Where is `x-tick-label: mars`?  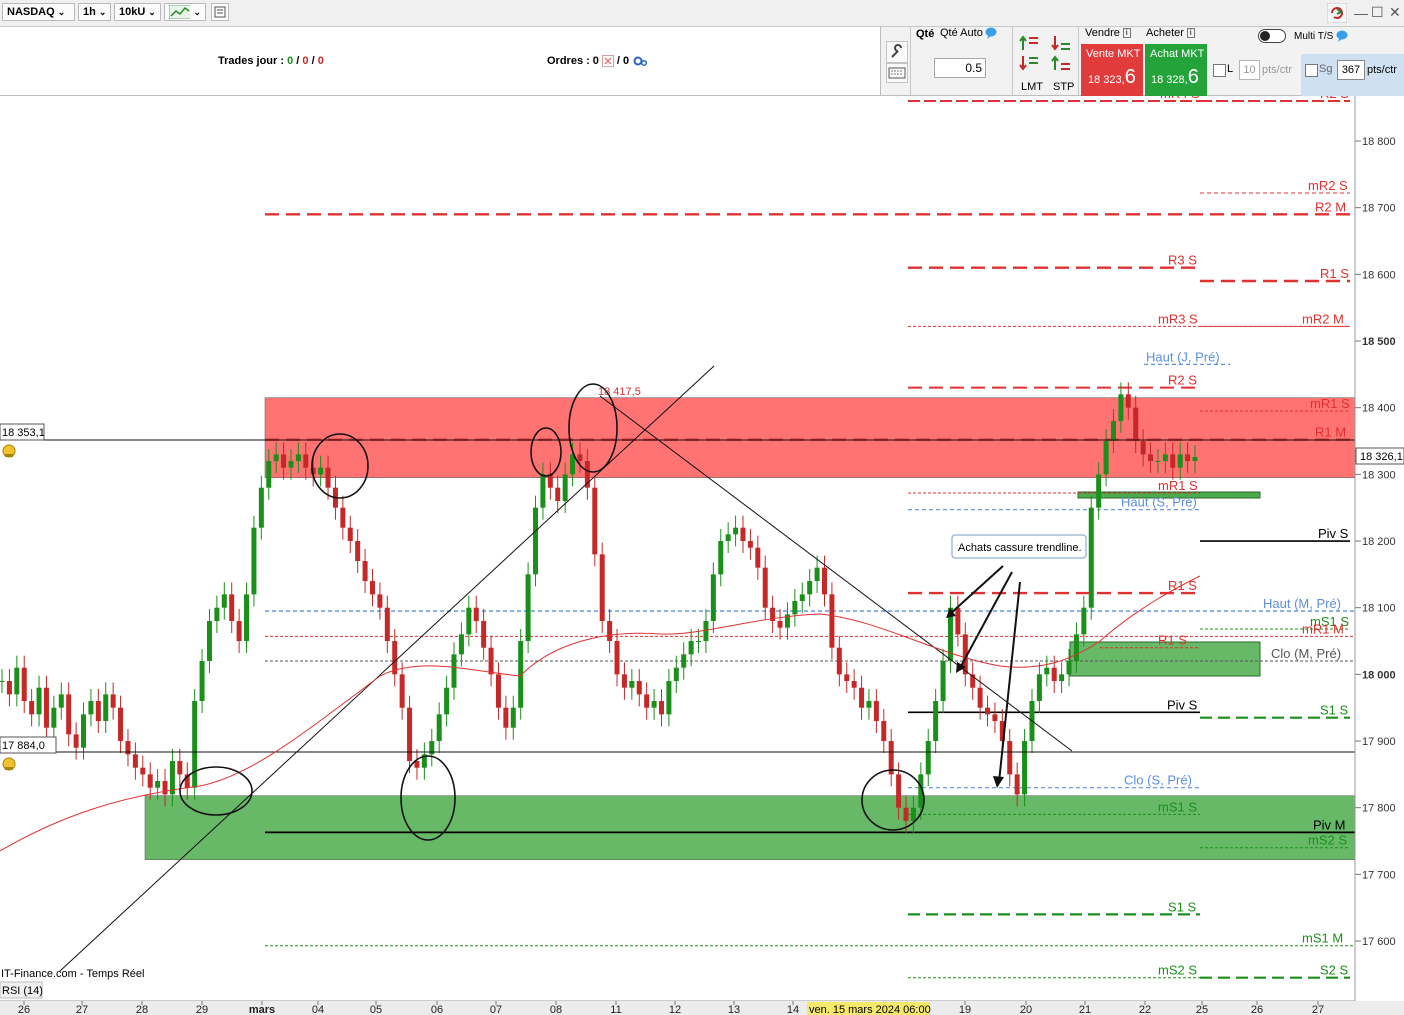 x-tick-label: mars is located at coordinates (262, 1009).